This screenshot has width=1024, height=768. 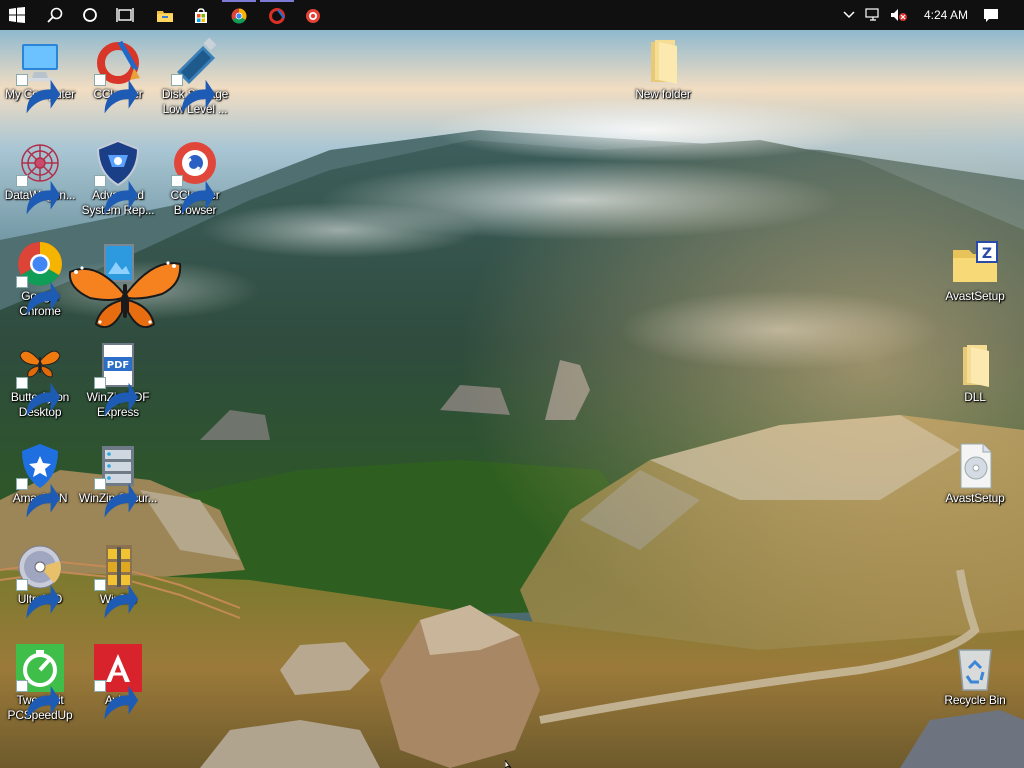 I want to click on store-icon, so click(x=201, y=15).